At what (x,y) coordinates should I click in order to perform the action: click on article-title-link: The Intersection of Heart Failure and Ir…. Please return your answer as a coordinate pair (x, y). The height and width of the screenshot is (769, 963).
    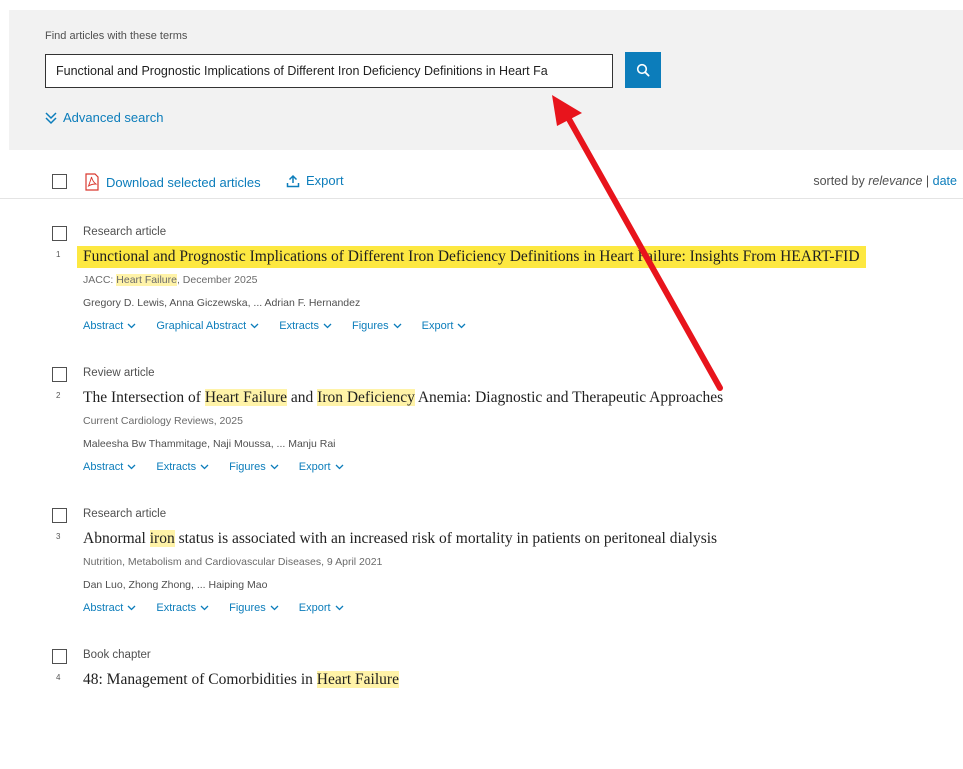
    Looking at the image, I should click on (403, 398).